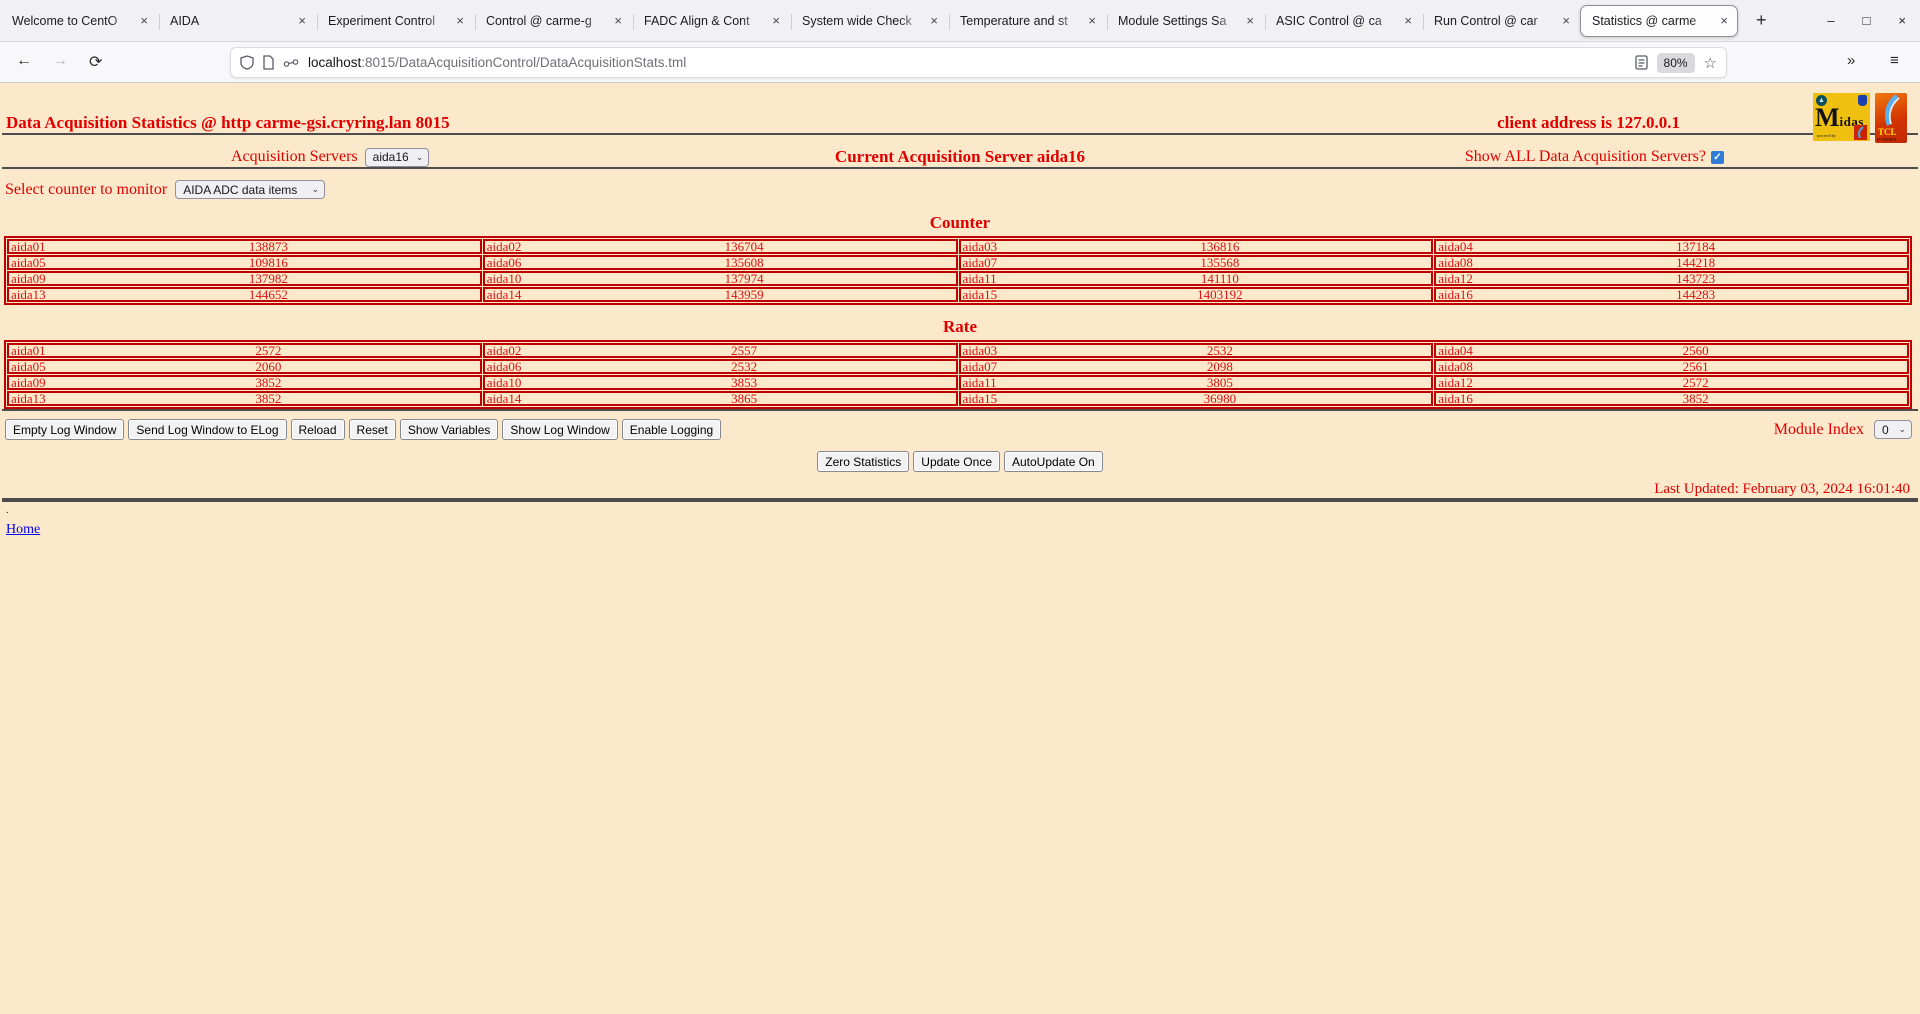  Describe the element at coordinates (1826, 135) in the screenshot. I see `midas-powered-by: powered by` at that location.